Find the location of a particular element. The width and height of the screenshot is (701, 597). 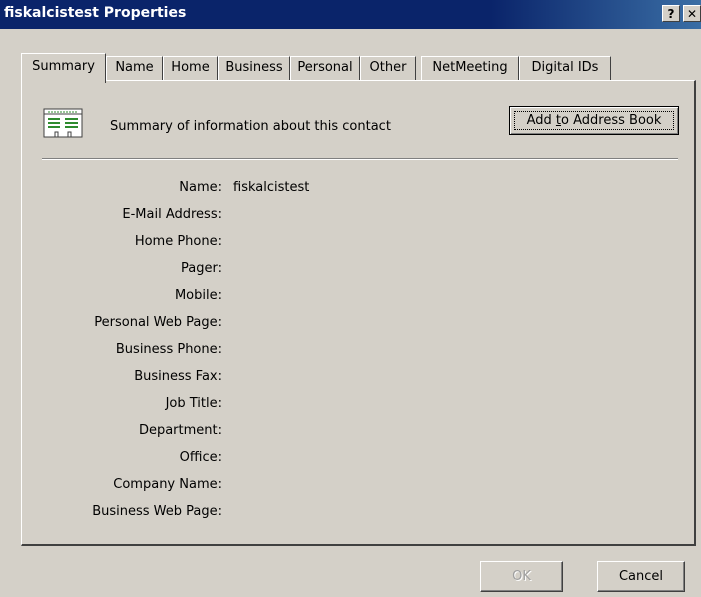

divider is located at coordinates (360, 159).